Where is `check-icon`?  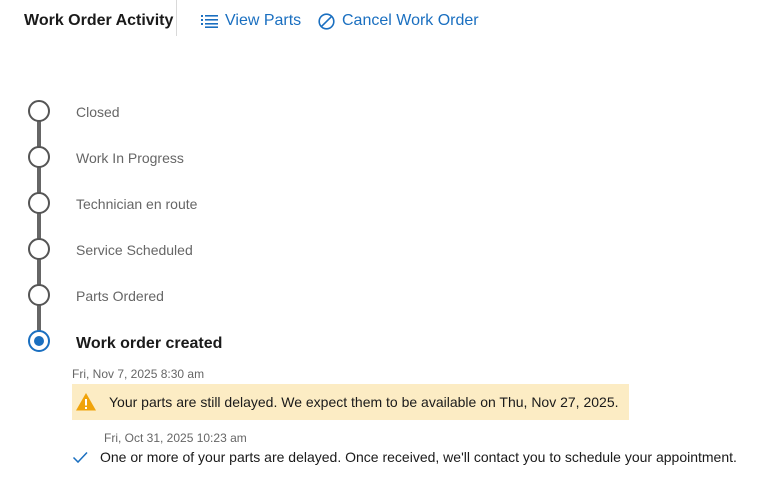
check-icon is located at coordinates (80, 457).